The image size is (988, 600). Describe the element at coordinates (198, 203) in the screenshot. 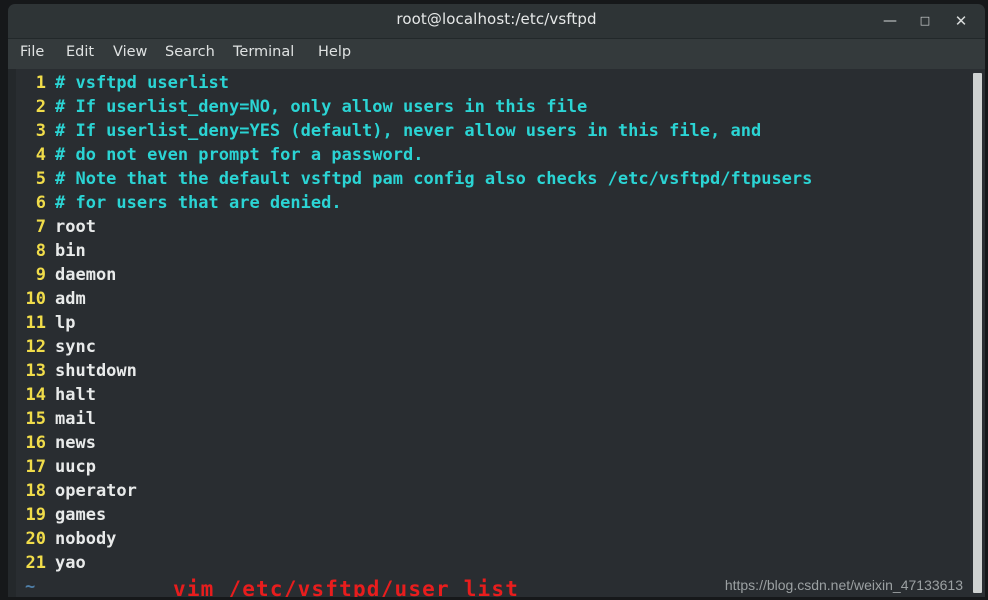

I see `line-text: # for users that are denied.` at that location.